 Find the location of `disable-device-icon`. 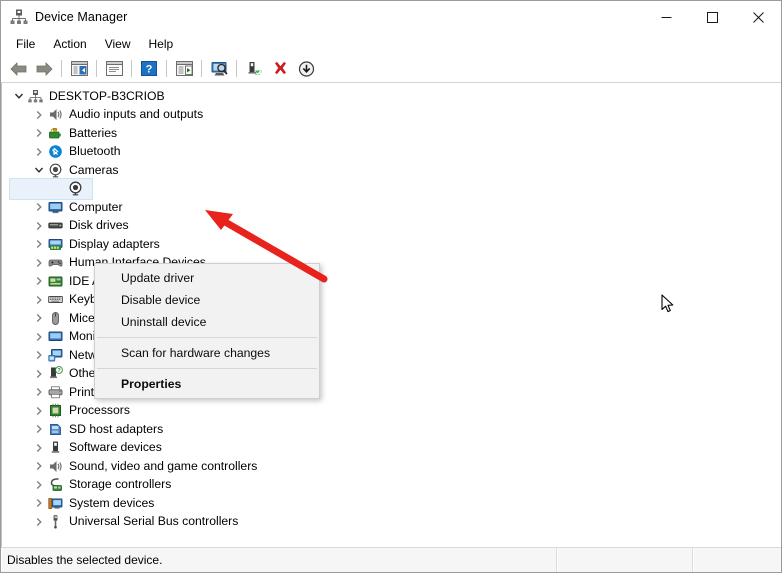

disable-device-icon is located at coordinates (306, 68).